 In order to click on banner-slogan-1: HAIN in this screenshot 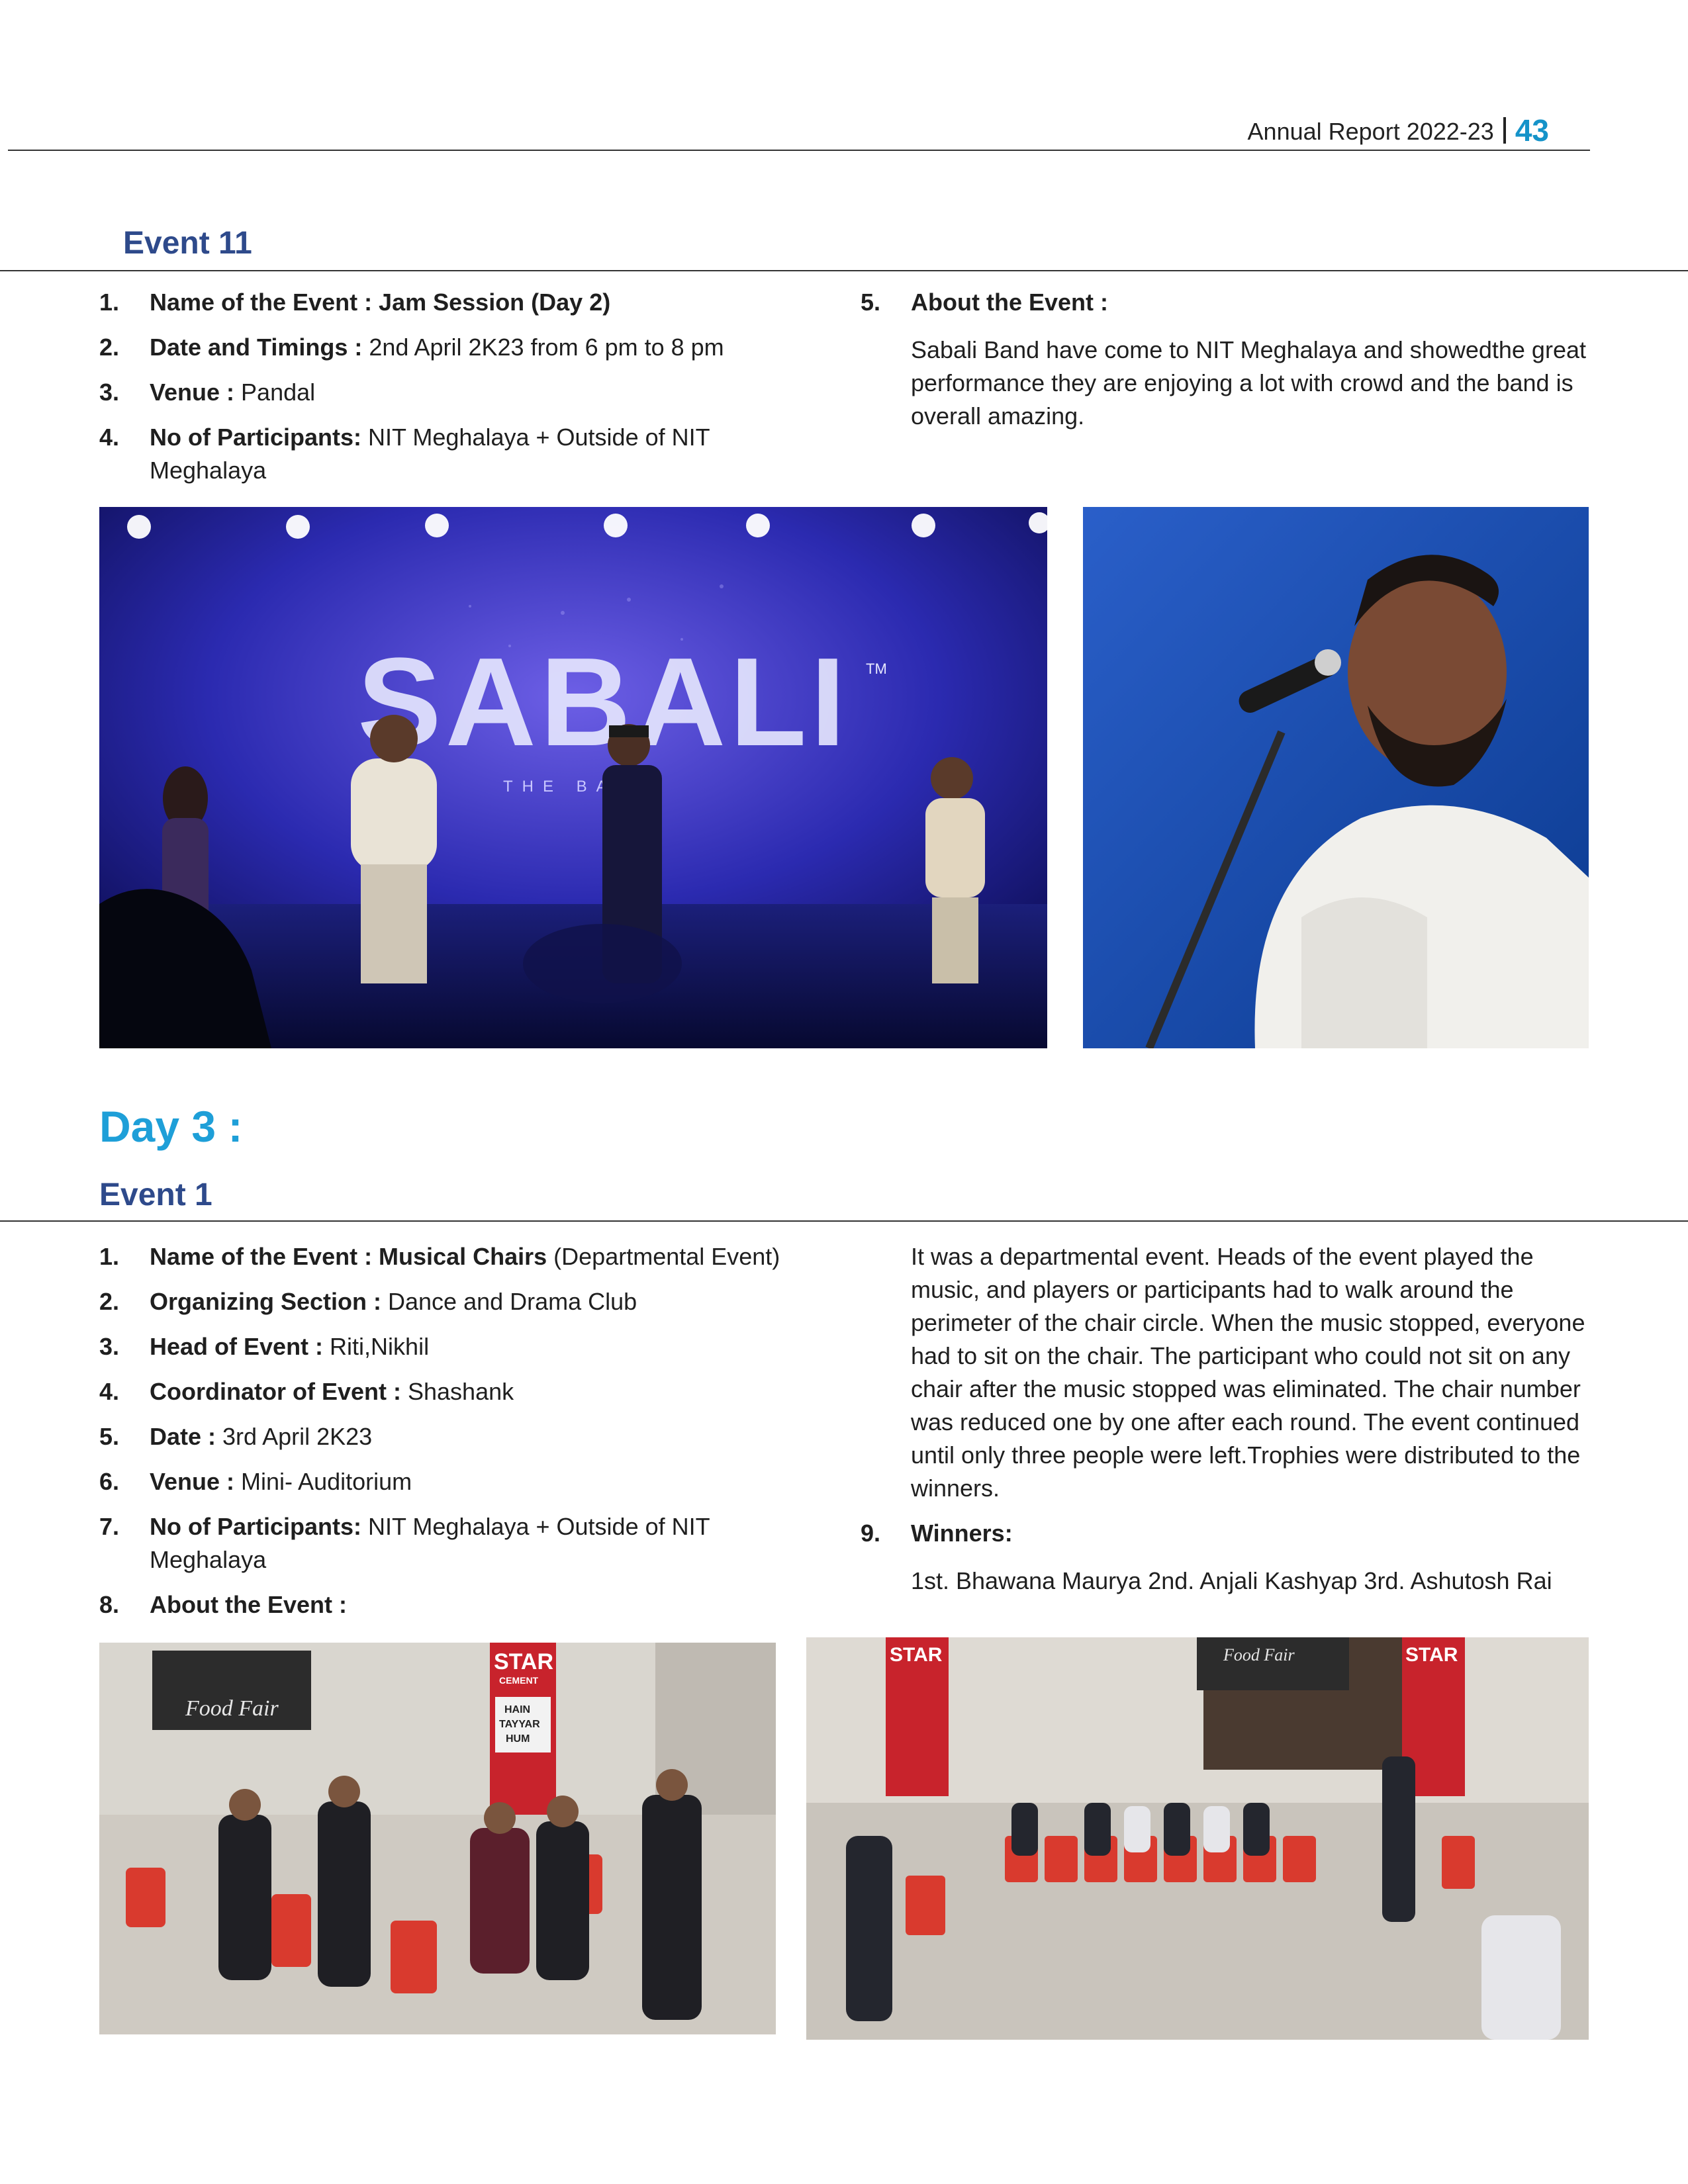, I will do `click(517, 1709)`.